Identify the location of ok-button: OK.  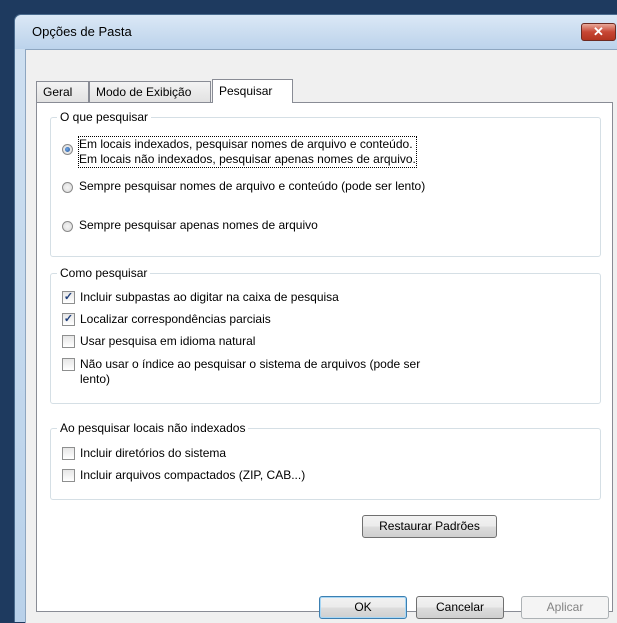
(363, 607).